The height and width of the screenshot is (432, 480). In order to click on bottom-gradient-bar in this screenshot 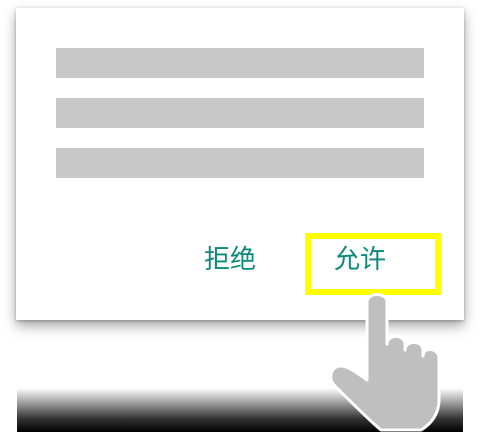, I will do `click(240, 410)`.